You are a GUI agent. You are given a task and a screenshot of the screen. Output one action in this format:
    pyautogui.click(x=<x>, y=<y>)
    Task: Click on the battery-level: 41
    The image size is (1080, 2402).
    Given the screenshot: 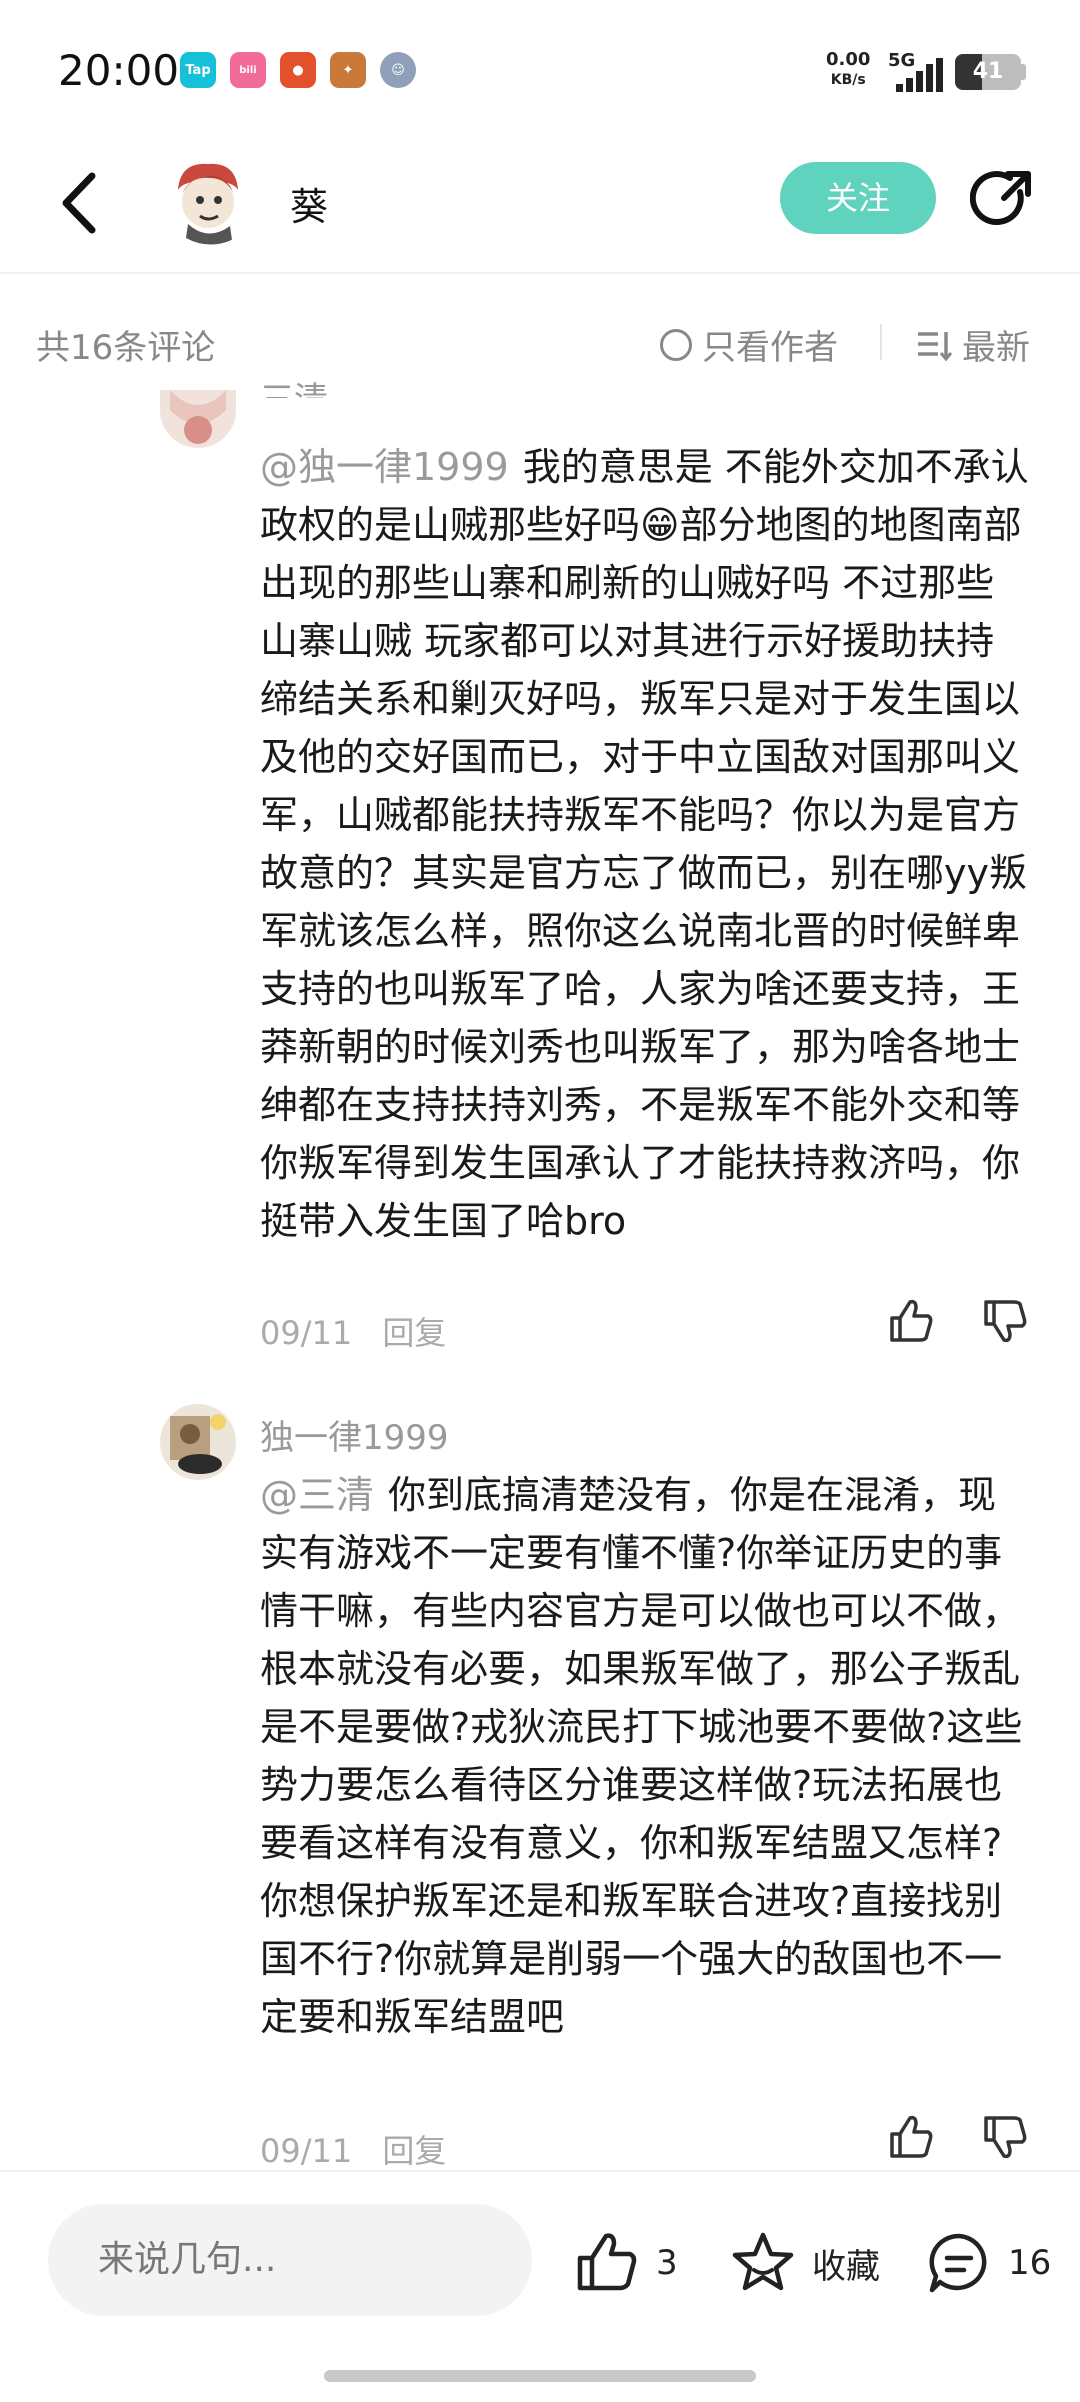 What is the action you would take?
    pyautogui.click(x=988, y=71)
    